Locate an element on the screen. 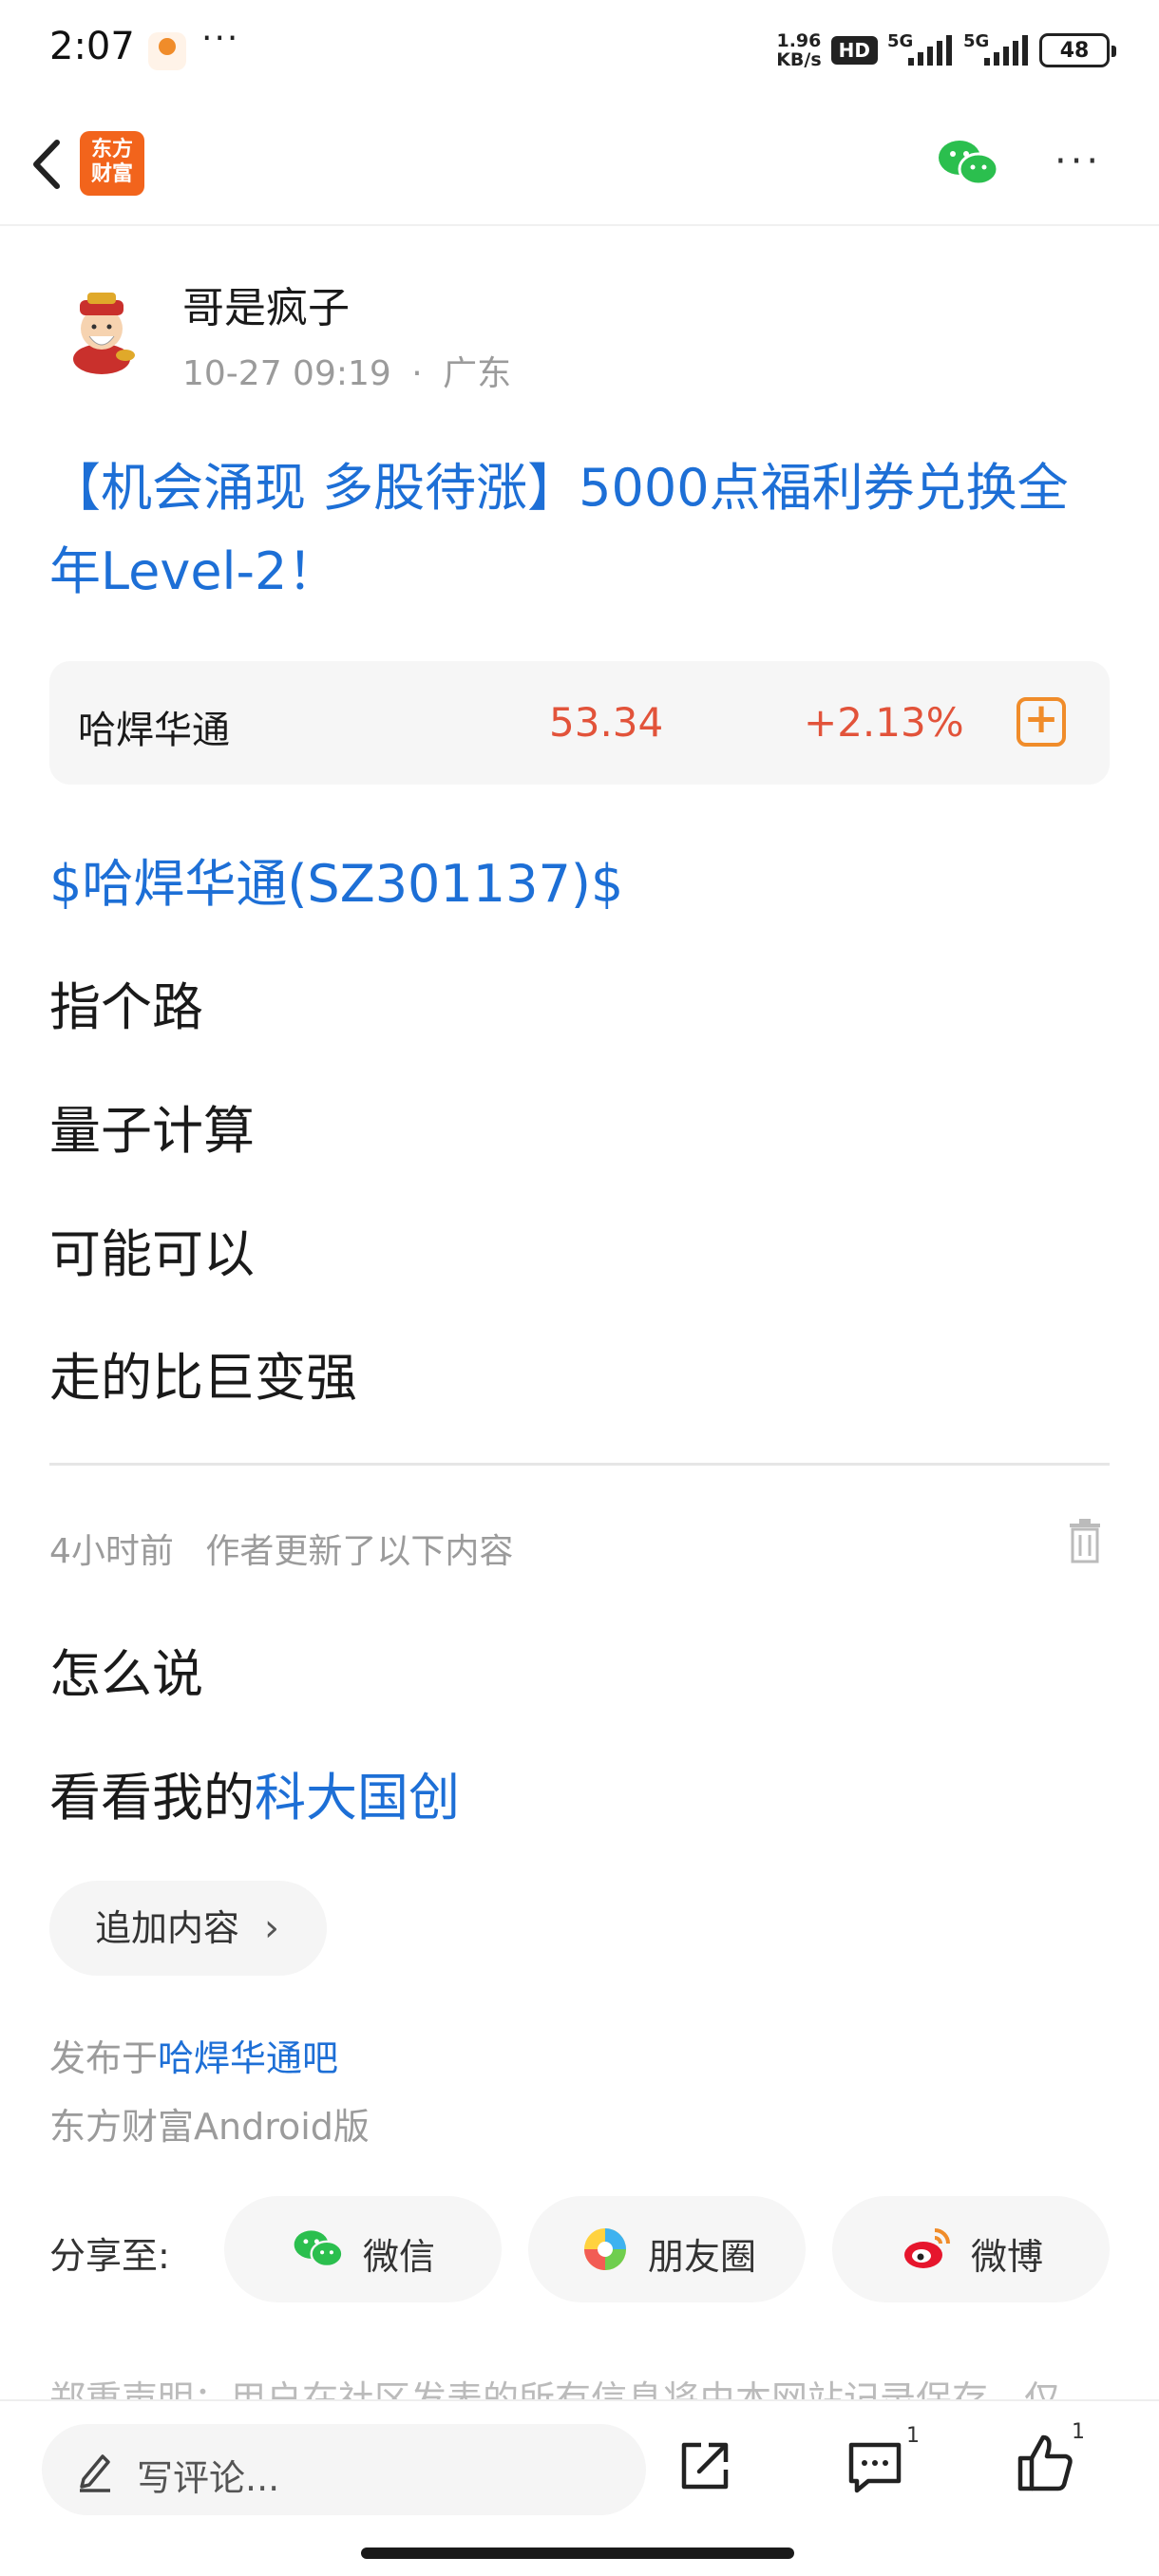 This screenshot has height=2576, width=1159. status-more-dots: ··· is located at coordinates (220, 38).